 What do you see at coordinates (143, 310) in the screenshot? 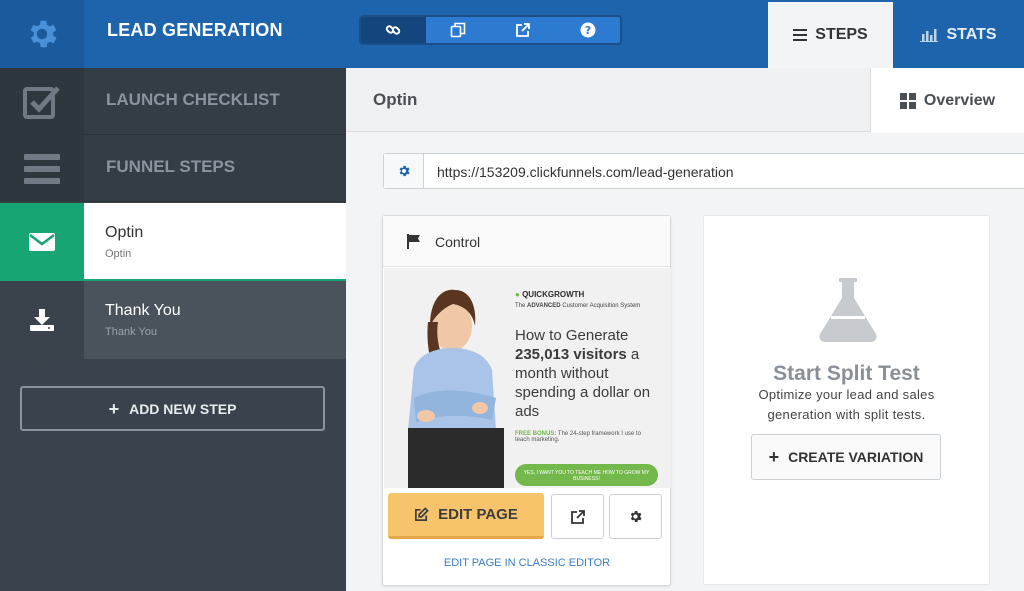
I see `step-title: Thank You` at bounding box center [143, 310].